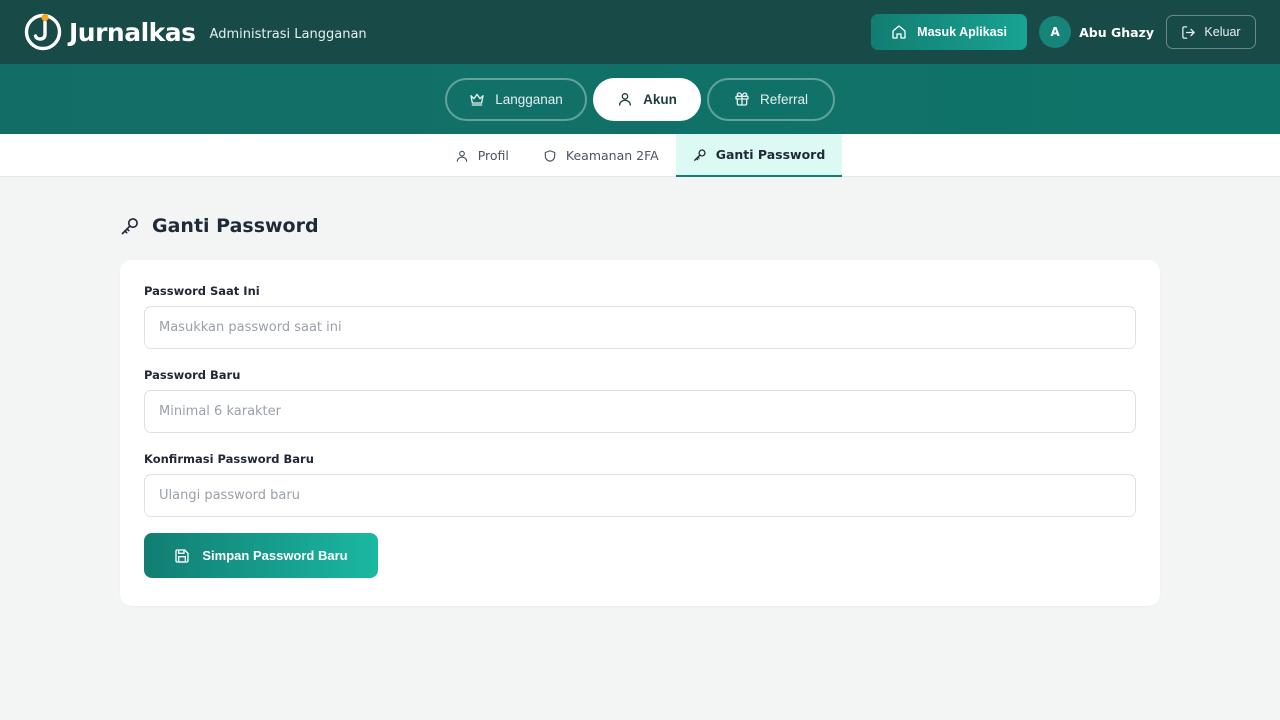 This screenshot has width=1280, height=720. What do you see at coordinates (1222, 32) in the screenshot?
I see `logout-label: Keluar` at bounding box center [1222, 32].